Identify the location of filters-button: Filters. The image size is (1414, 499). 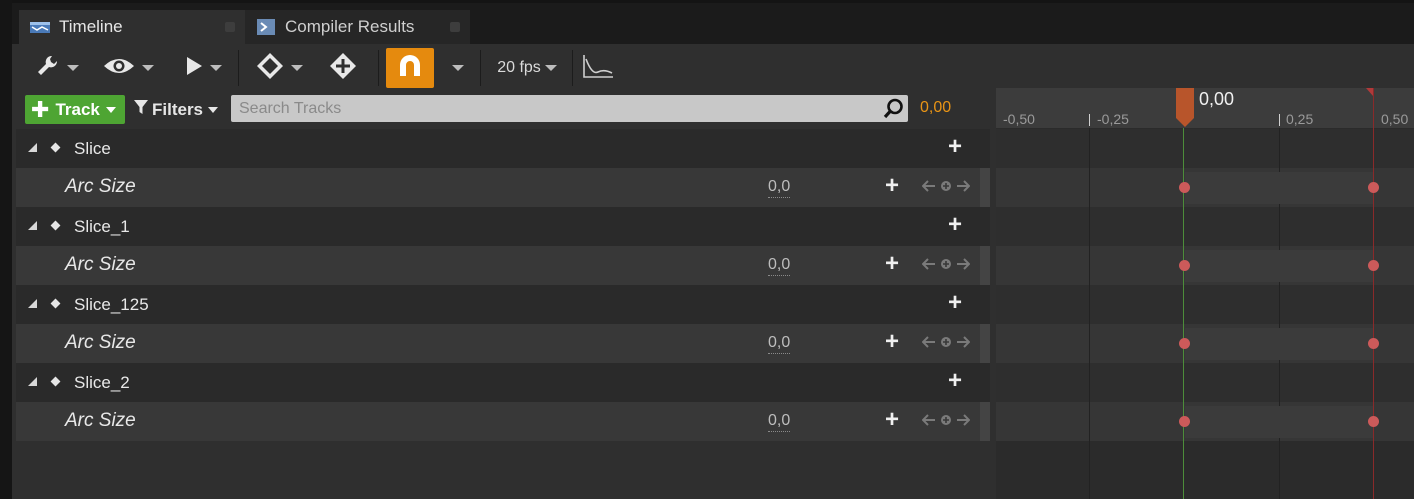
(176, 109).